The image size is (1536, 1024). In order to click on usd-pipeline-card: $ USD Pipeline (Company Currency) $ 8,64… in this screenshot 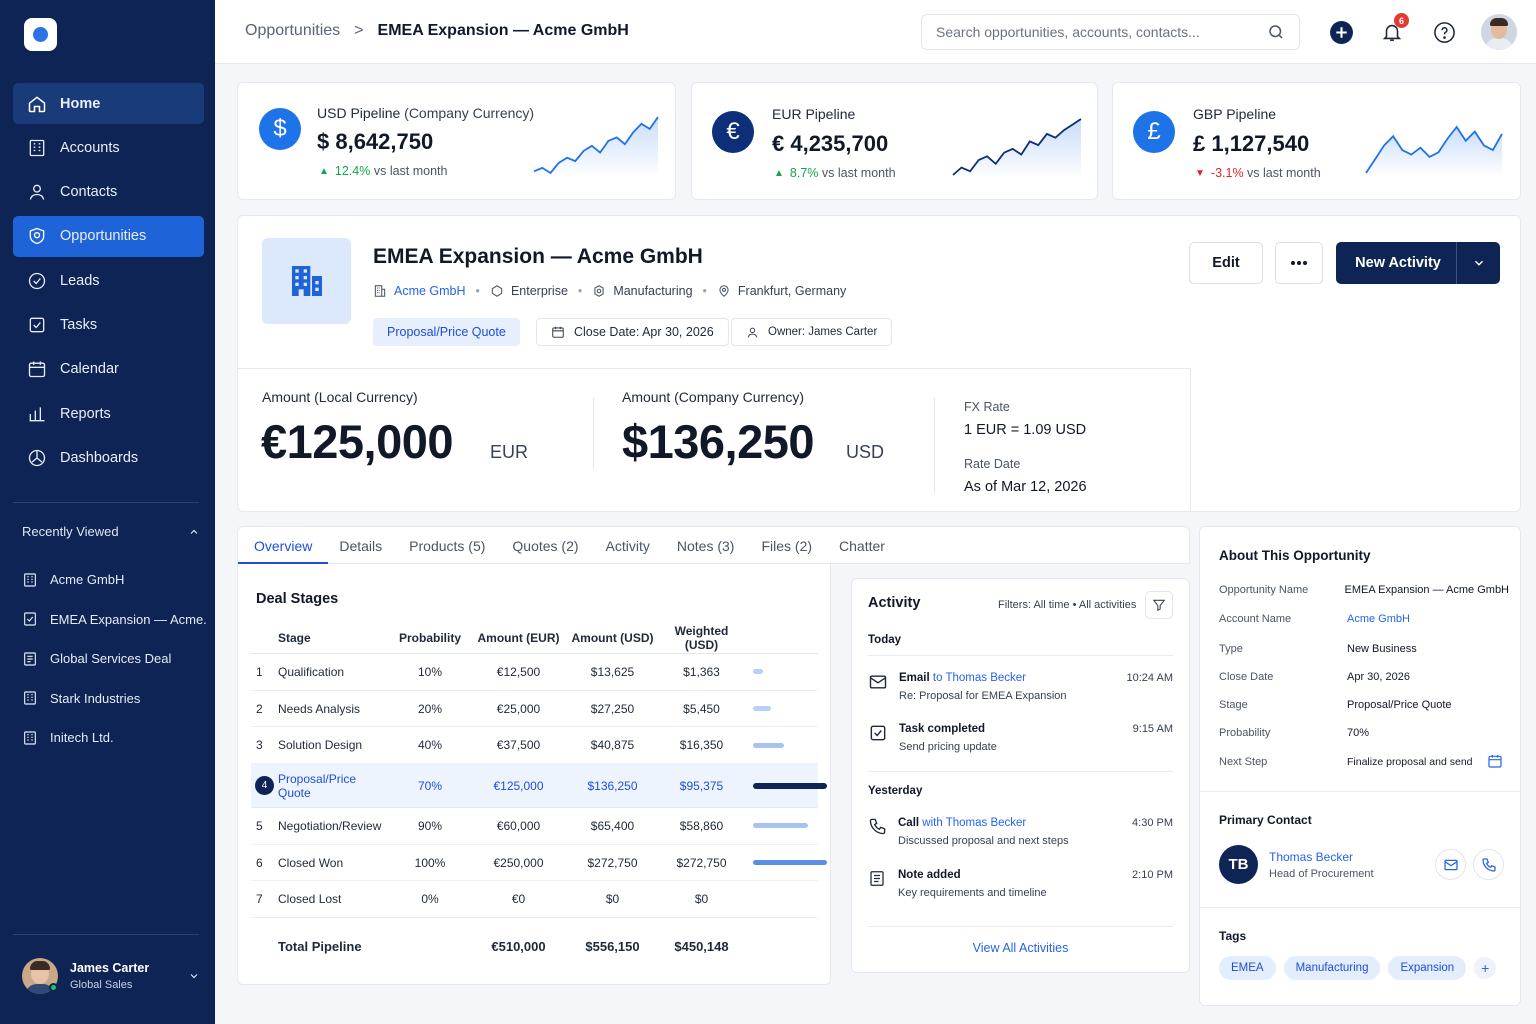, I will do `click(456, 141)`.